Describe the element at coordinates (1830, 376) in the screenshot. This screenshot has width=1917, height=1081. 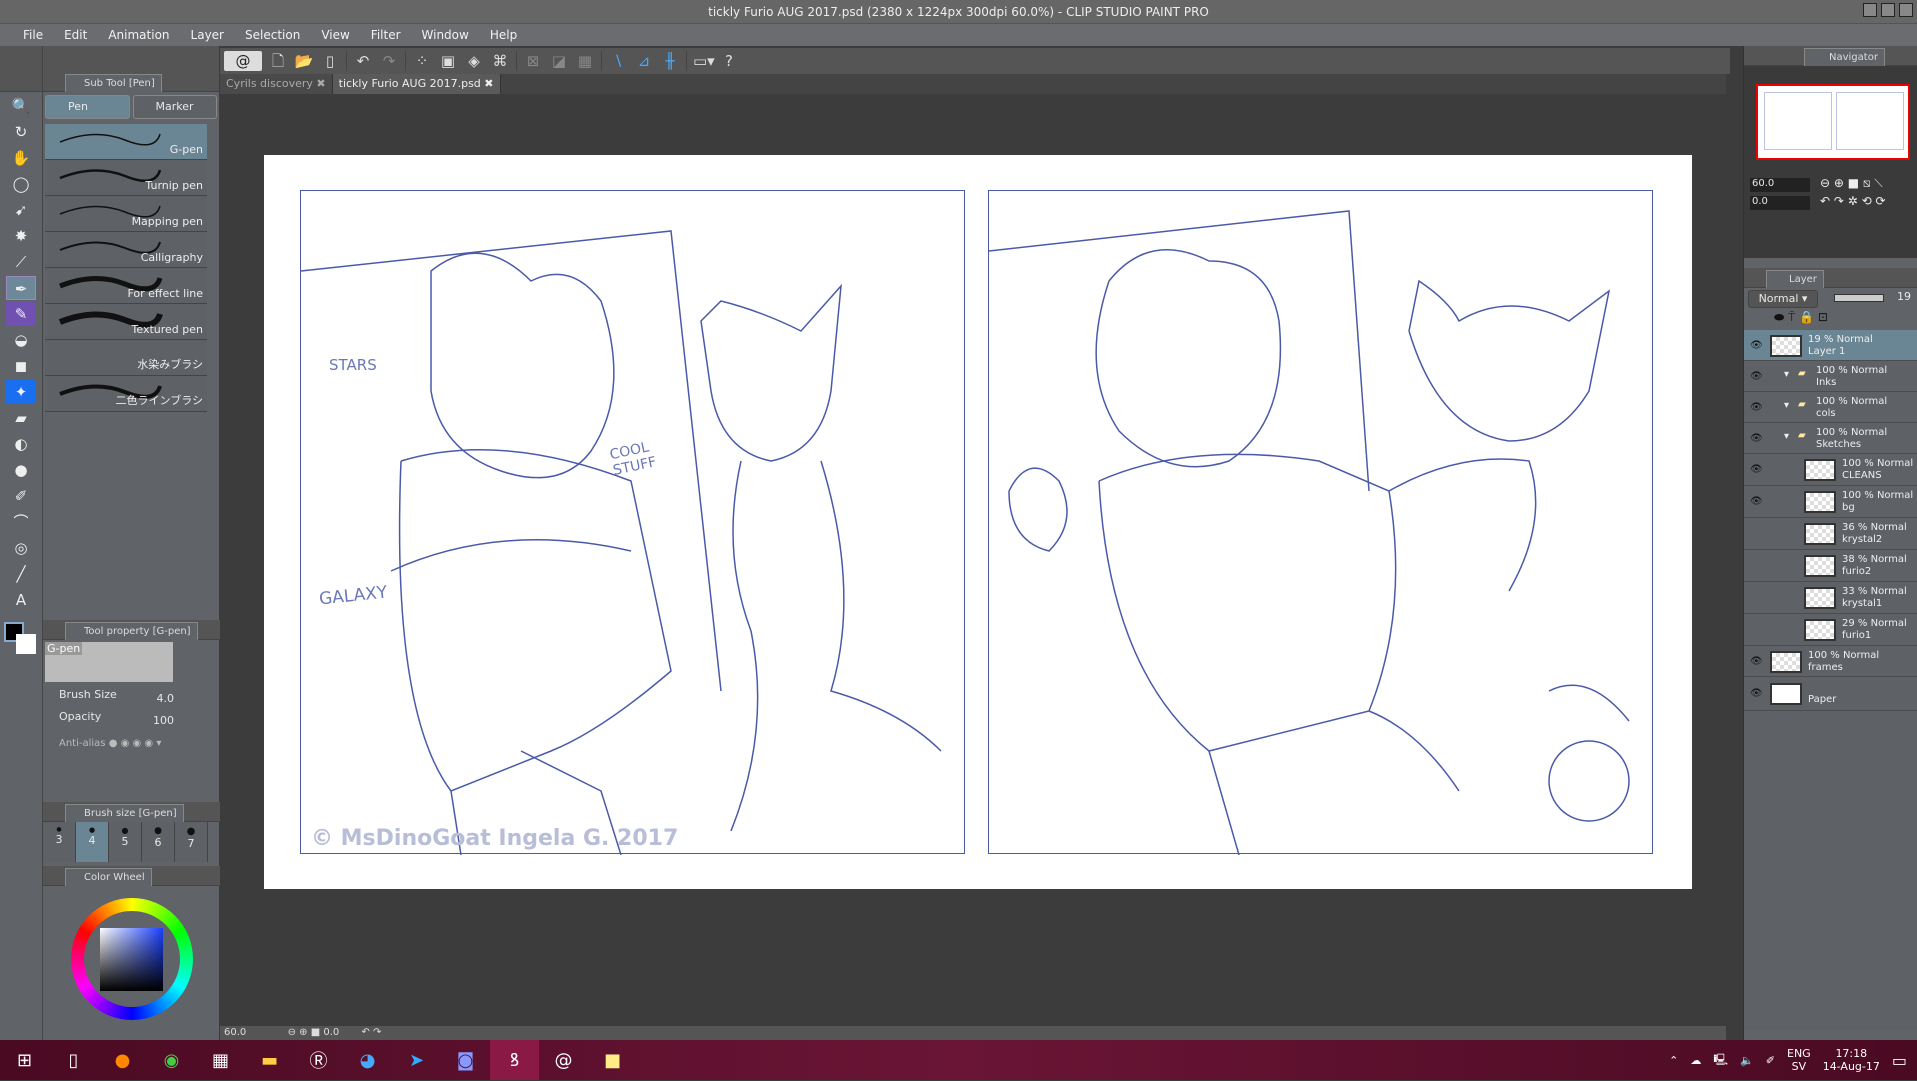
I see `layer-item: 👁 ▾ ▰ 100 % Normal Inks` at that location.